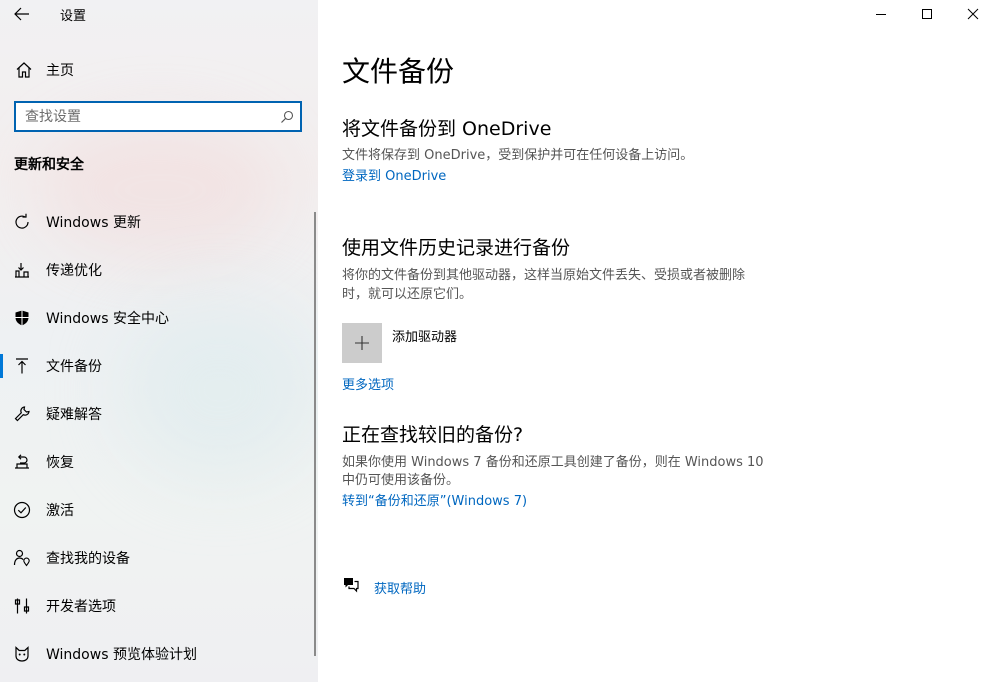 The image size is (996, 682). What do you see at coordinates (398, 71) in the screenshot?
I see `page-title: 文件备份` at bounding box center [398, 71].